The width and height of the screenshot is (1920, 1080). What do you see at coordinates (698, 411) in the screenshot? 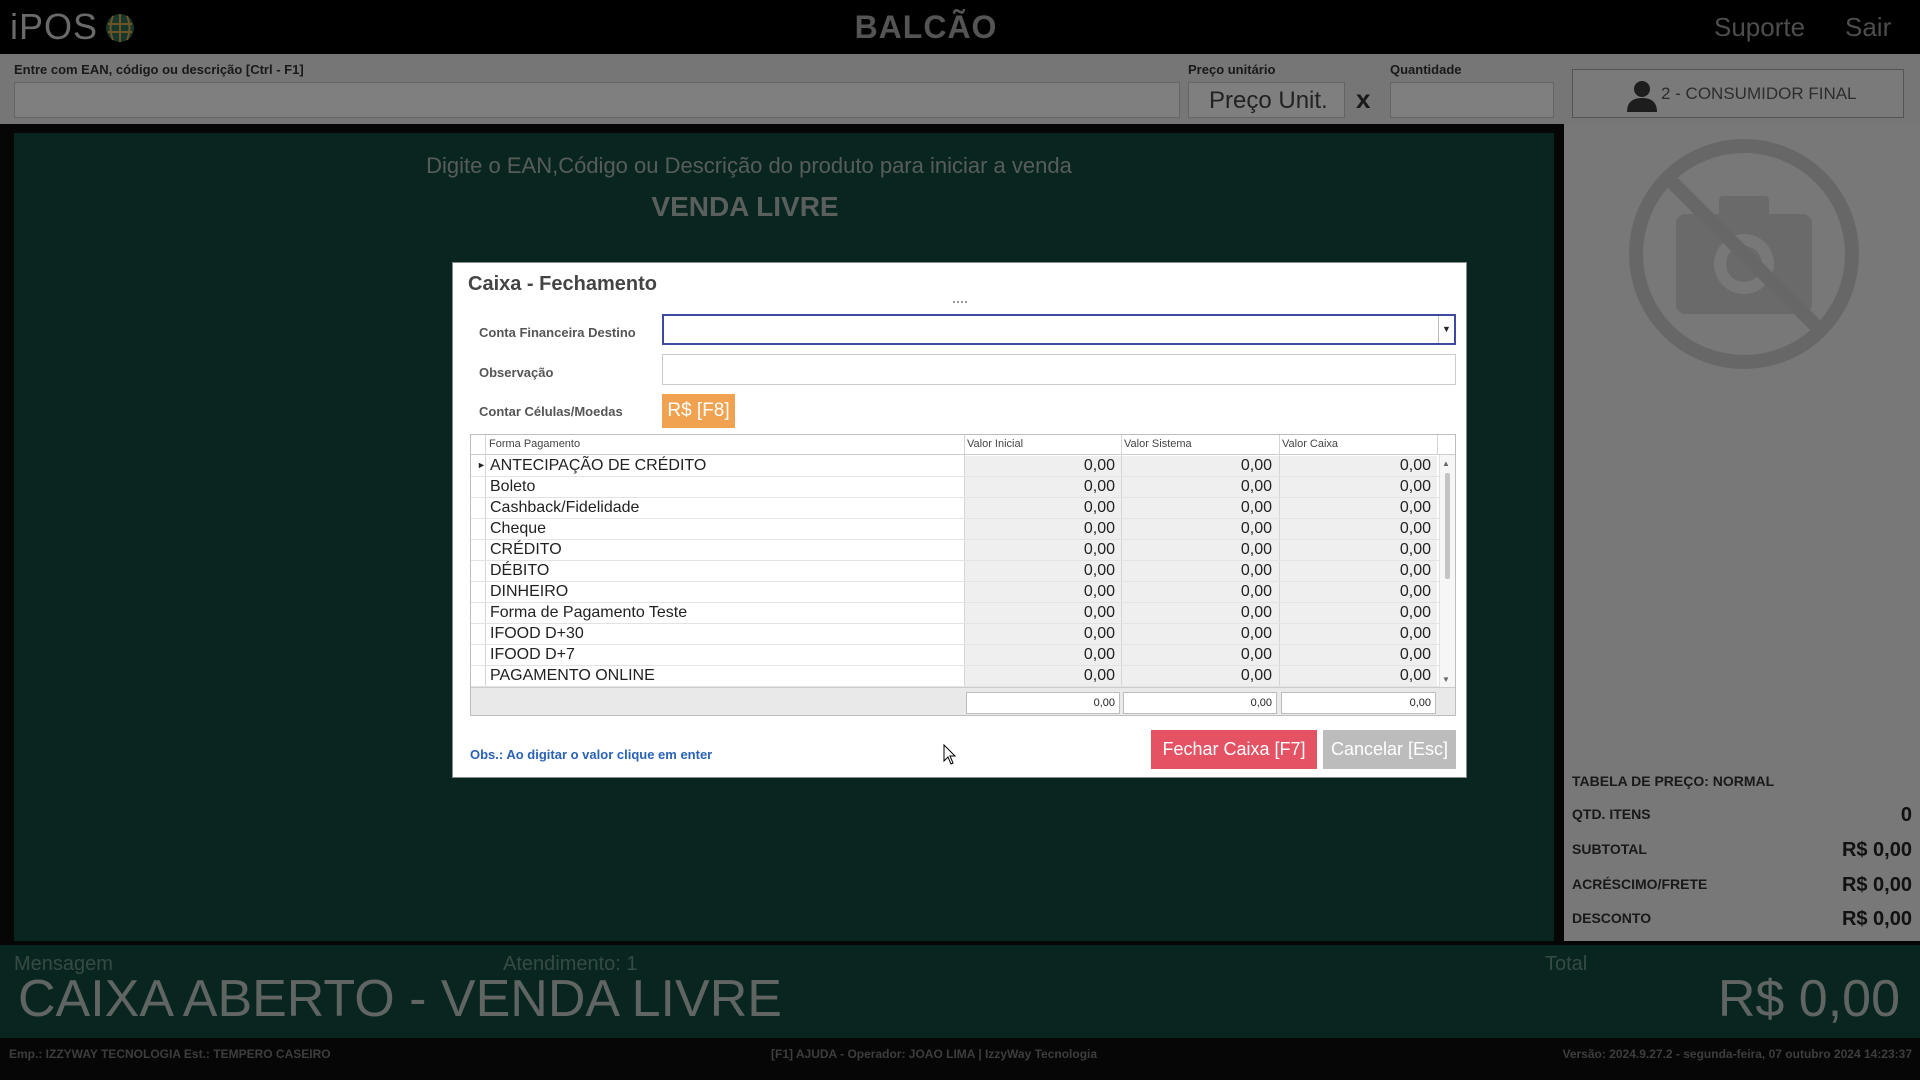
I see `count-cash-button: R$ [F8]` at bounding box center [698, 411].